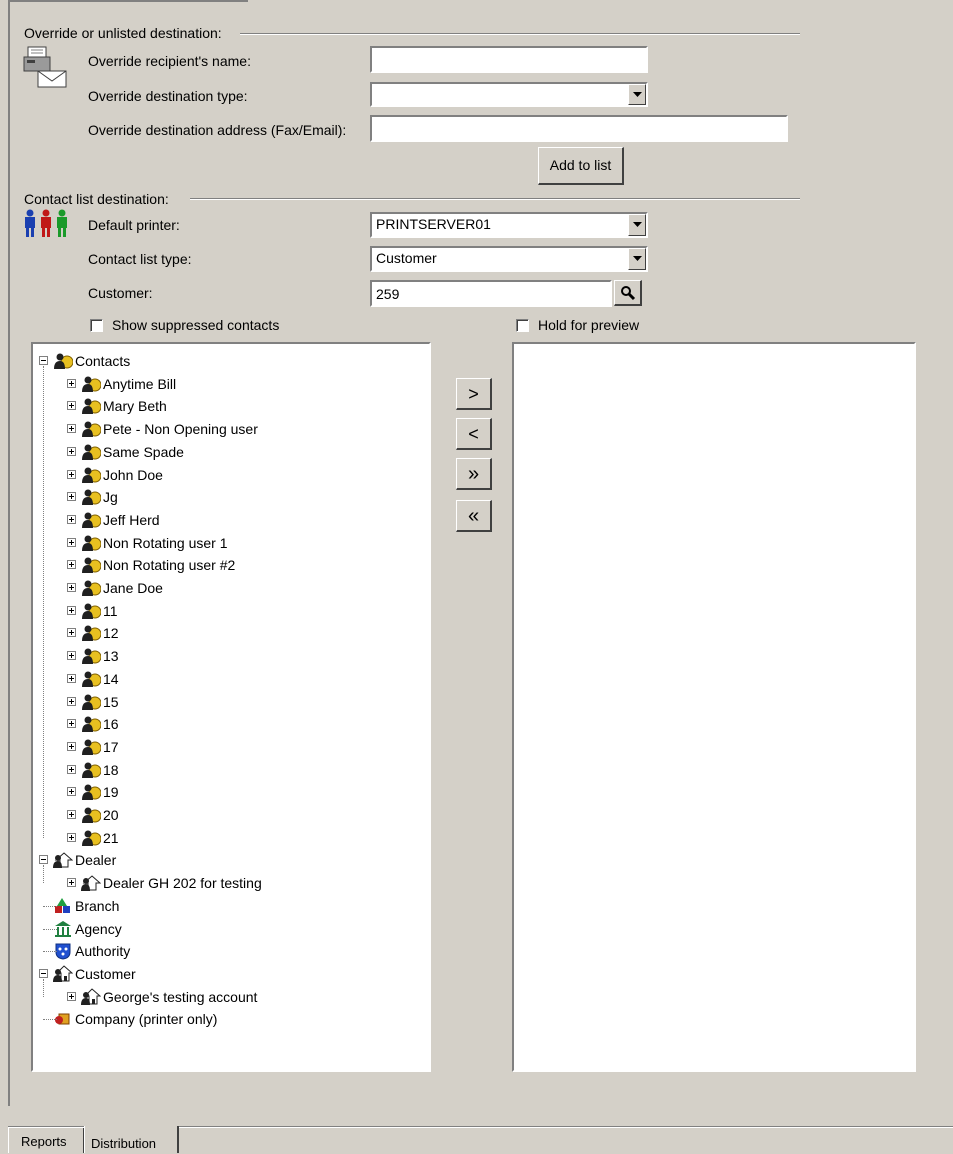  I want to click on destination-type-select, so click(509, 94).